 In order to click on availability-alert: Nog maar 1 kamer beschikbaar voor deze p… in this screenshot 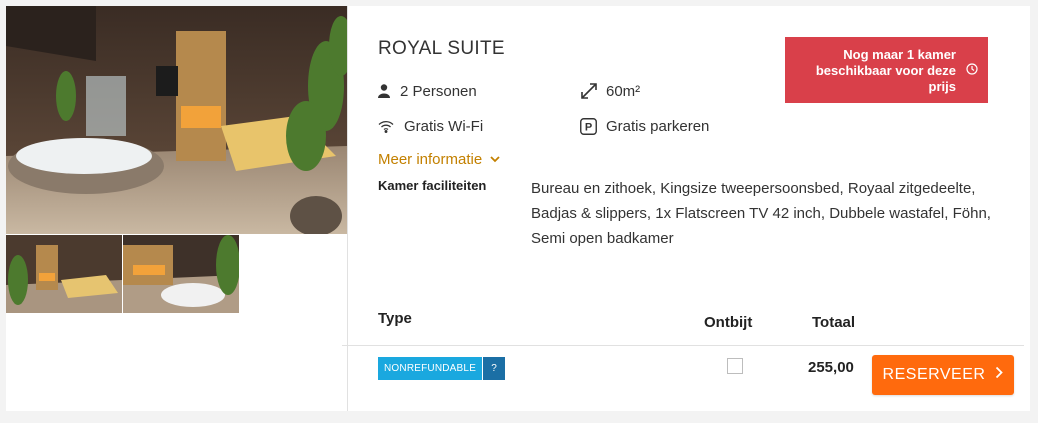, I will do `click(886, 70)`.